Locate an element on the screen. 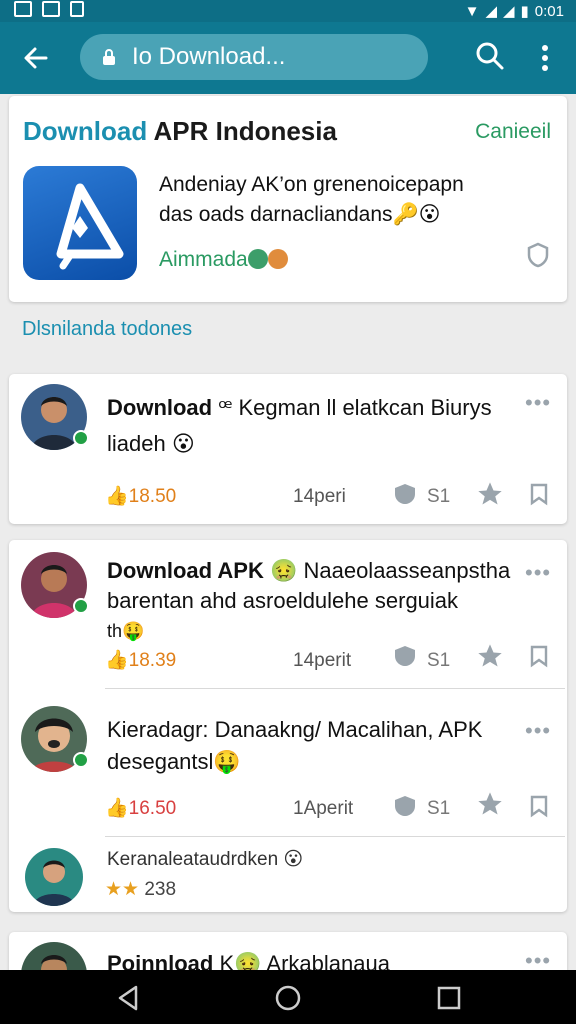  app-logo-icon is located at coordinates (80, 223).